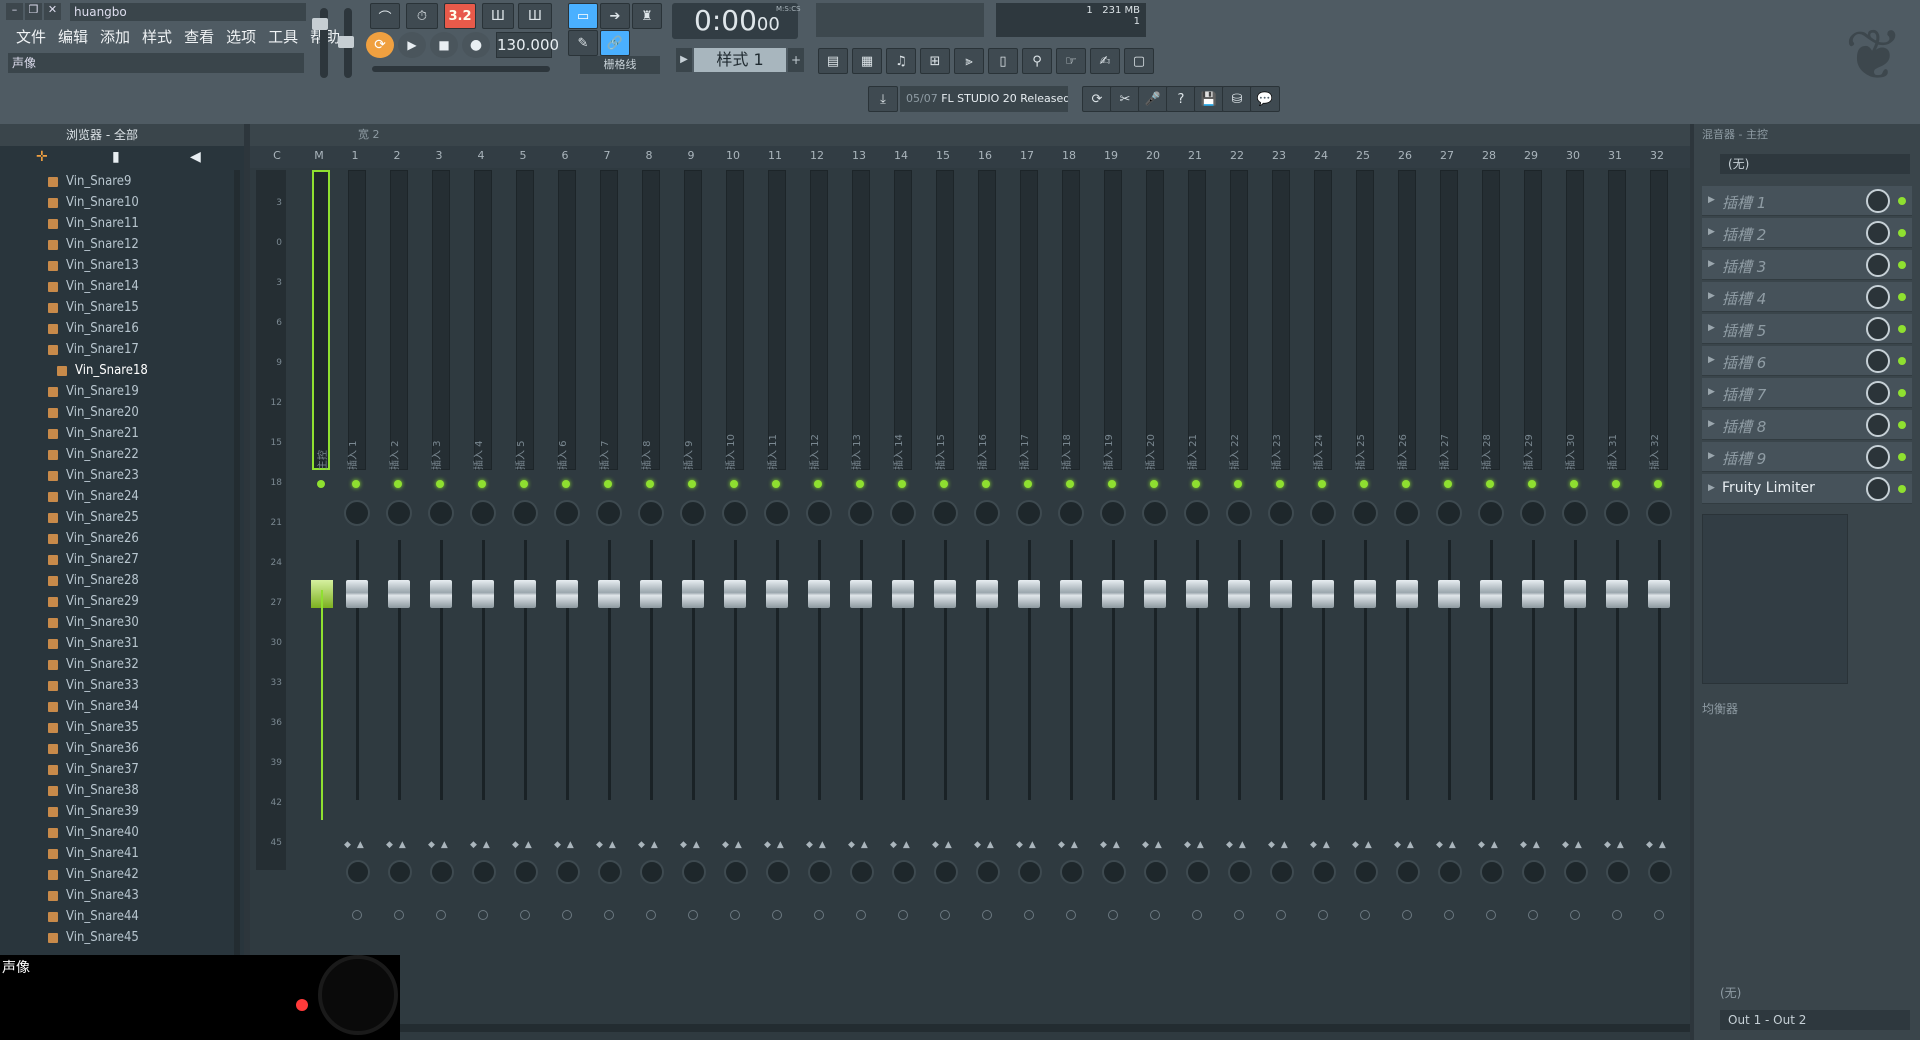 This screenshot has height=1040, width=1920. What do you see at coordinates (867, 61) in the screenshot?
I see `channel-rack-icon: ▦` at bounding box center [867, 61].